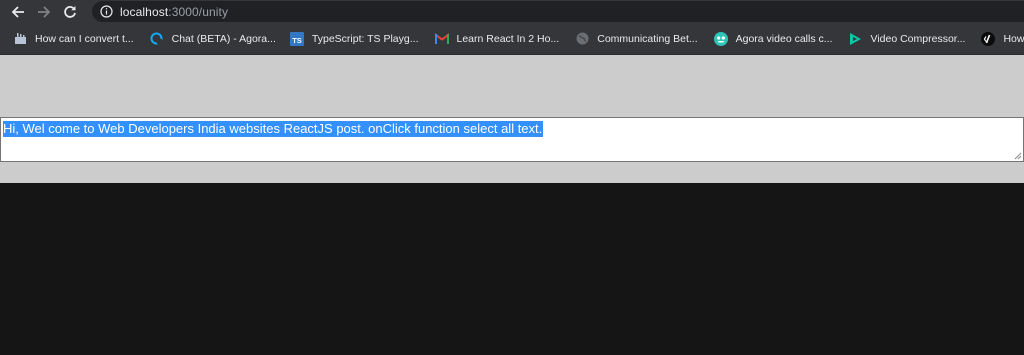  I want to click on resize-handle-icon, so click(1018, 156).